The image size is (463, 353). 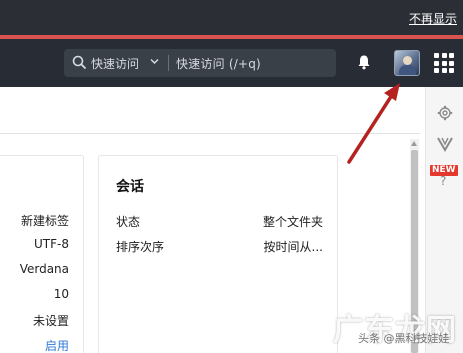 I want to click on avatar-body, so click(x=407, y=70).